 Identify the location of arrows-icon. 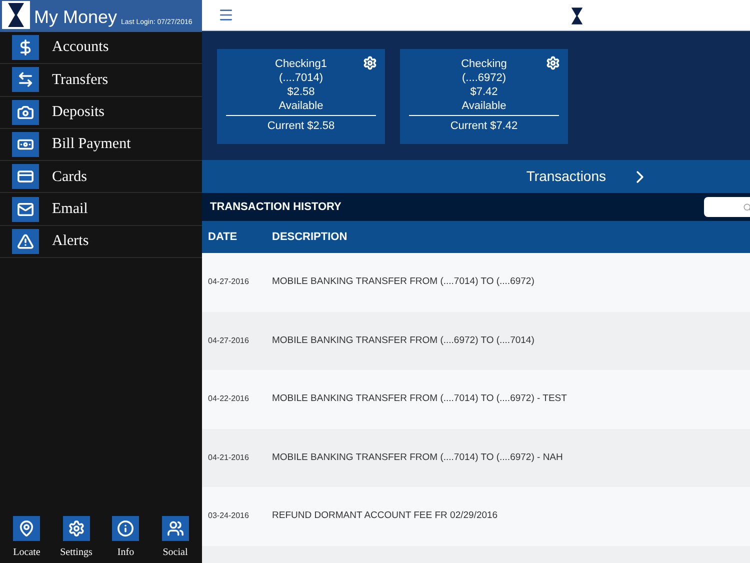
(25, 79).